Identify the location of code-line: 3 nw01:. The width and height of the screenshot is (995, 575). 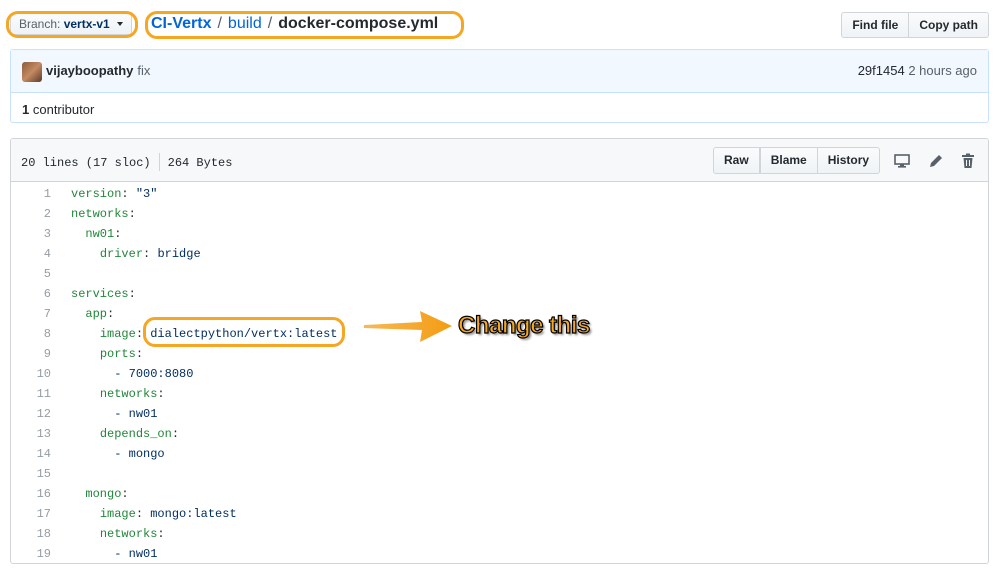
(499, 234).